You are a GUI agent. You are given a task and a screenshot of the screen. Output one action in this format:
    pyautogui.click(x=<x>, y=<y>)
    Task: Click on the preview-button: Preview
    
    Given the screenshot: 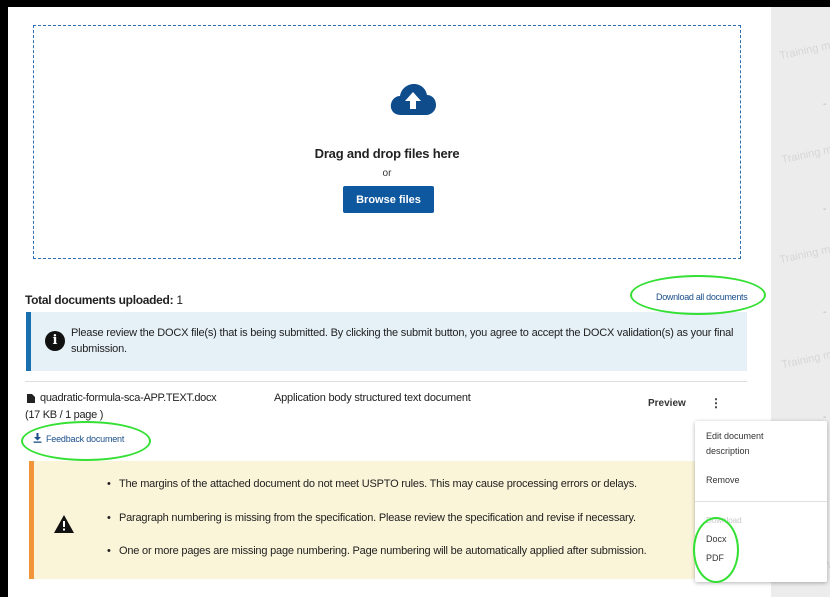 What is the action you would take?
    pyautogui.click(x=667, y=403)
    